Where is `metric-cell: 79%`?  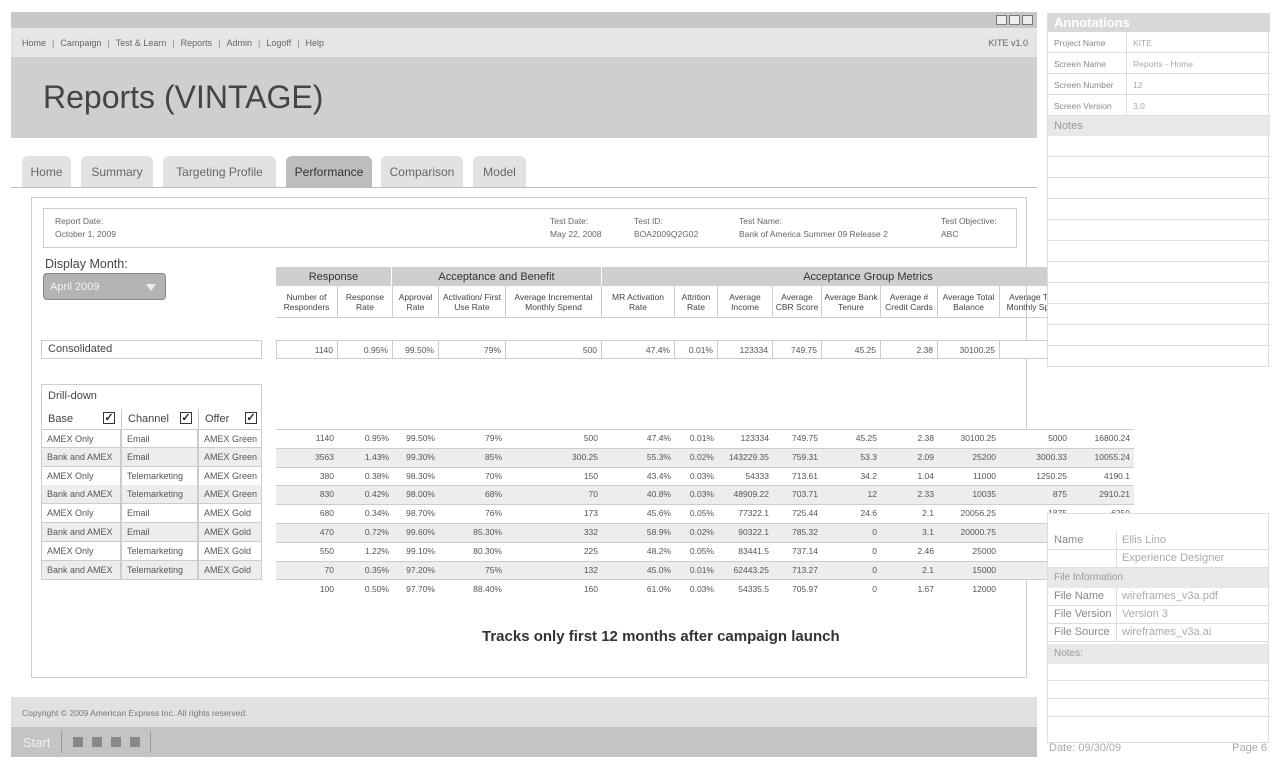
metric-cell: 79% is located at coordinates (472, 349).